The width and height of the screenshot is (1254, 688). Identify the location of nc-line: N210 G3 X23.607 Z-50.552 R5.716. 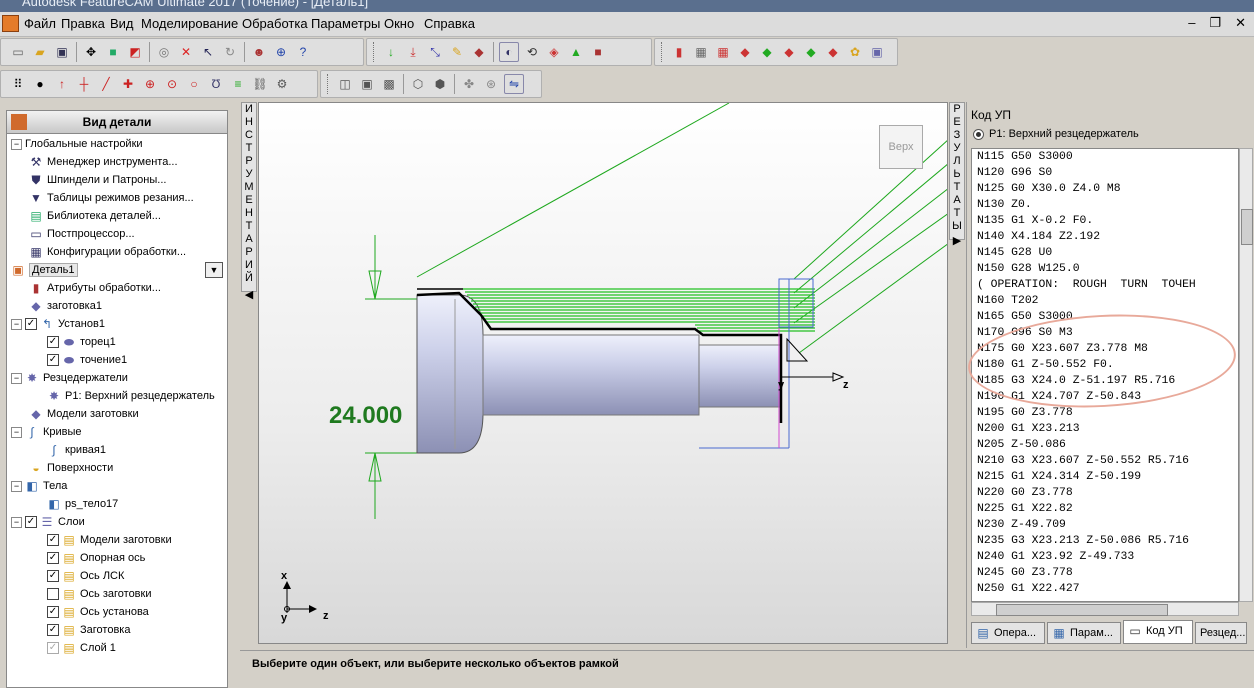
(1083, 461).